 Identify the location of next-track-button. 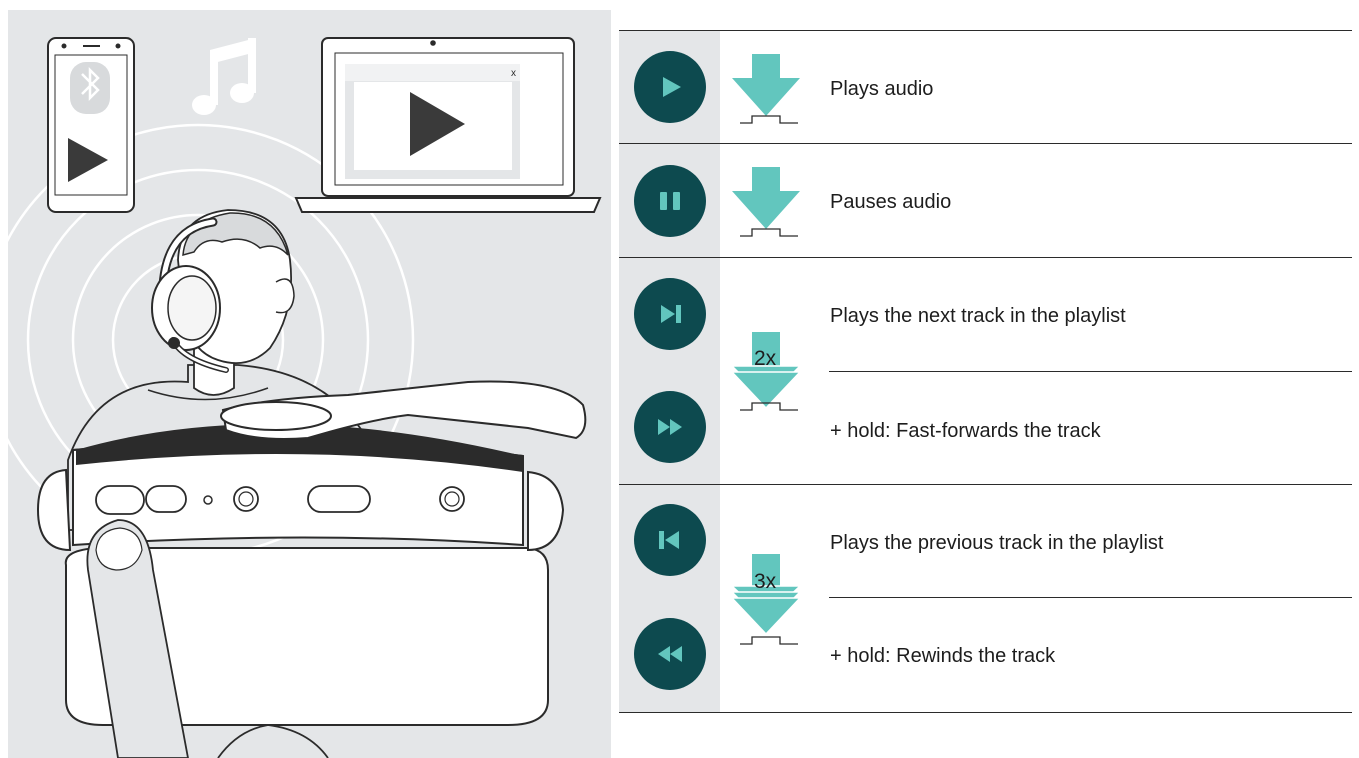
(670, 314).